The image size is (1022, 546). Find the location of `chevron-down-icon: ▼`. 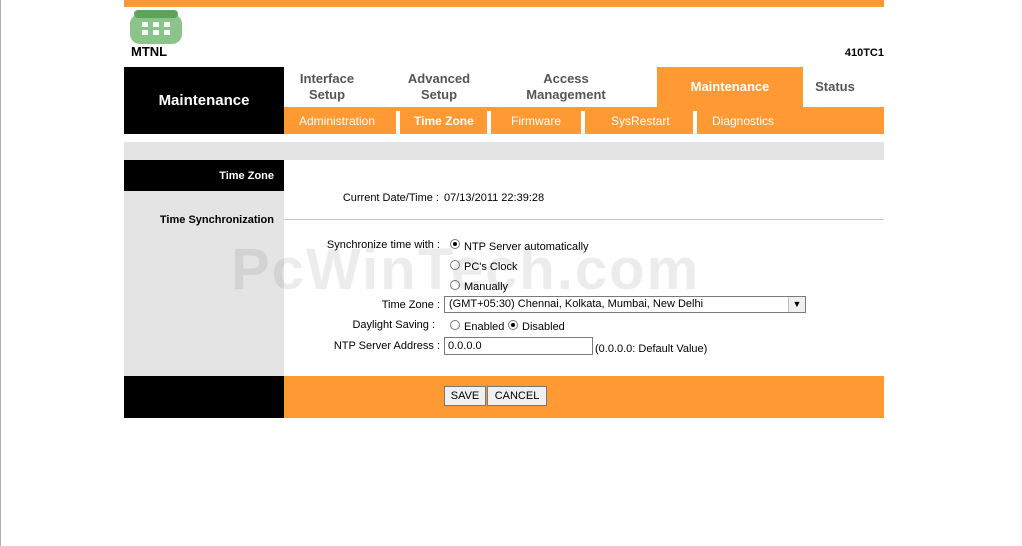

chevron-down-icon: ▼ is located at coordinates (796, 304).